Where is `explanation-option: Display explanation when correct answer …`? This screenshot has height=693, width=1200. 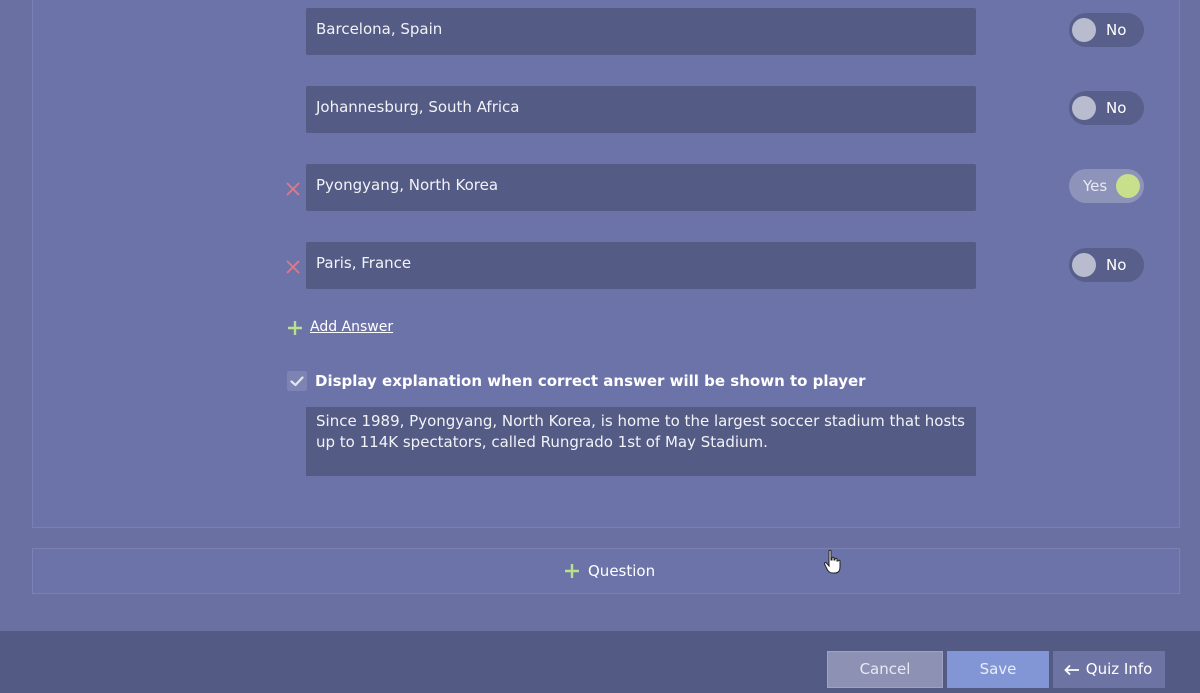
explanation-option: Display explanation when correct answer … is located at coordinates (637, 381).